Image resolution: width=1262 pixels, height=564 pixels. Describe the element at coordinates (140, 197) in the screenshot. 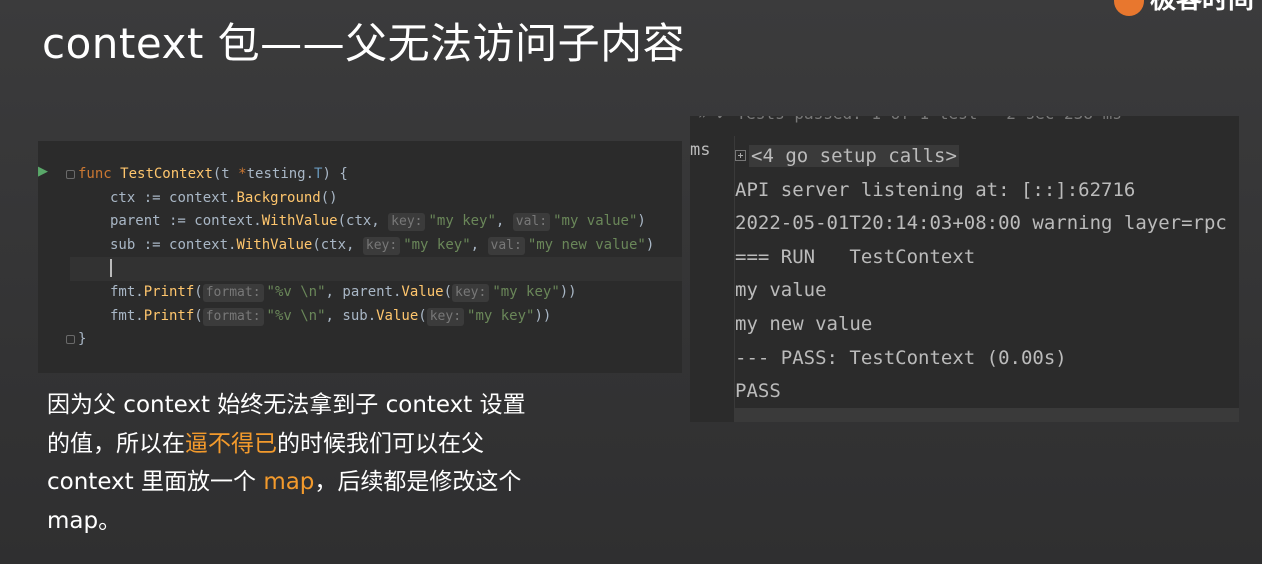

I see `code-token: ctx :=` at that location.